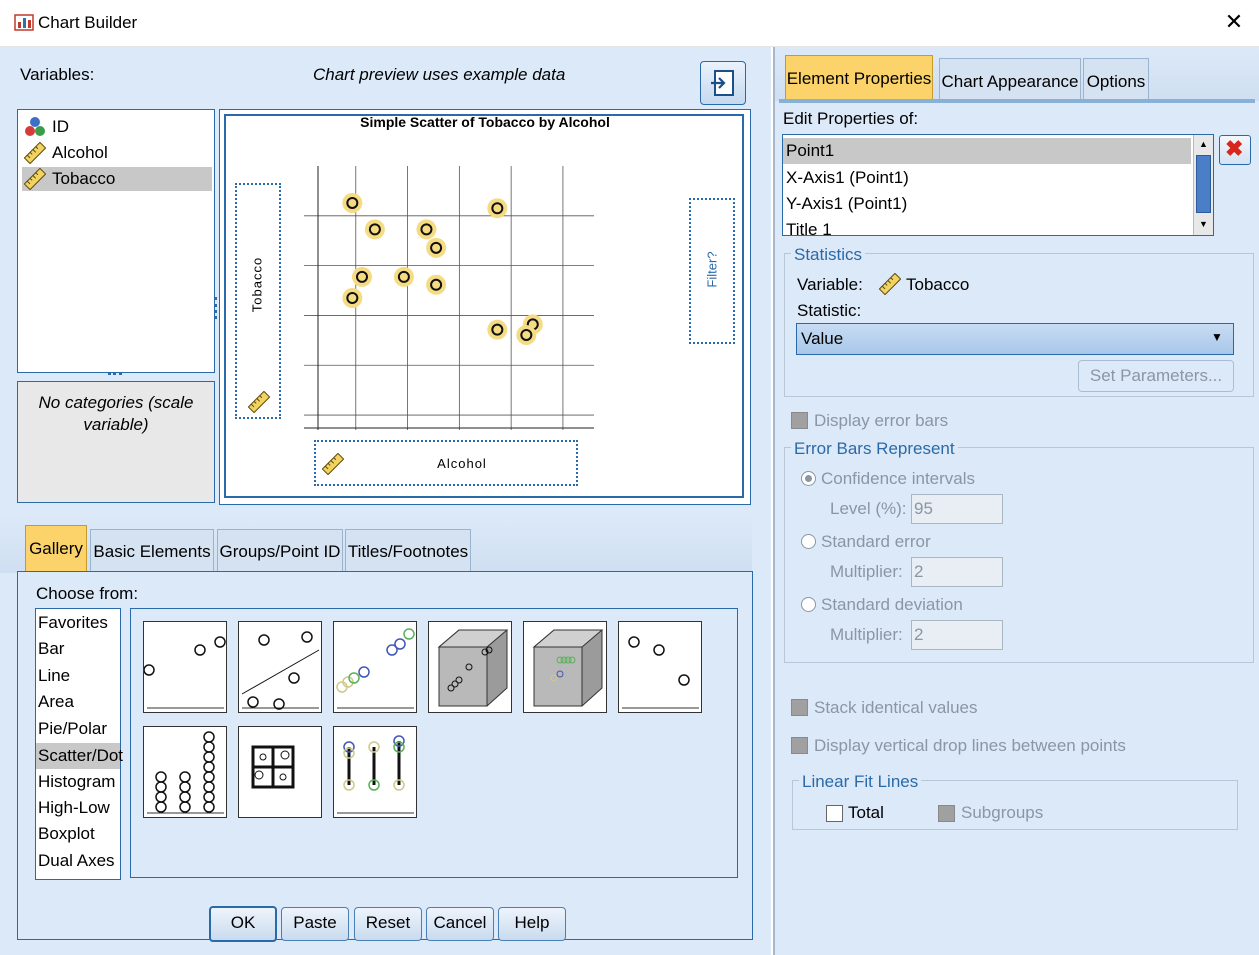 The height and width of the screenshot is (955, 1259). What do you see at coordinates (896, 707) in the screenshot?
I see `stack-identical-label: Stack identical values` at bounding box center [896, 707].